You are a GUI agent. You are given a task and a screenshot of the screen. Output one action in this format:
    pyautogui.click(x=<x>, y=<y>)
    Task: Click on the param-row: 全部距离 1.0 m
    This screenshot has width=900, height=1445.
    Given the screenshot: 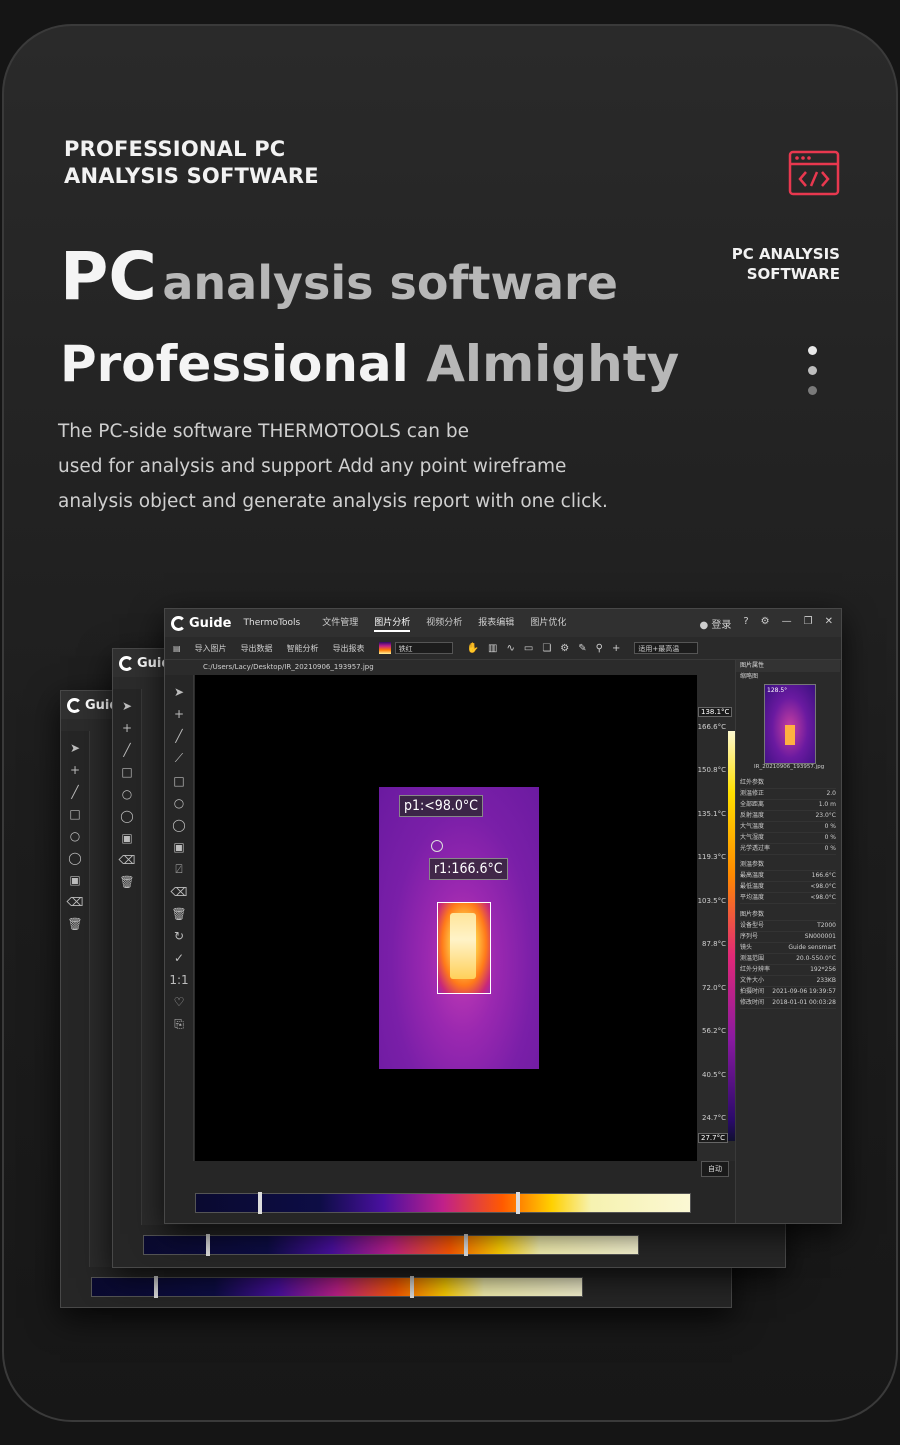 What is the action you would take?
    pyautogui.click(x=788, y=805)
    